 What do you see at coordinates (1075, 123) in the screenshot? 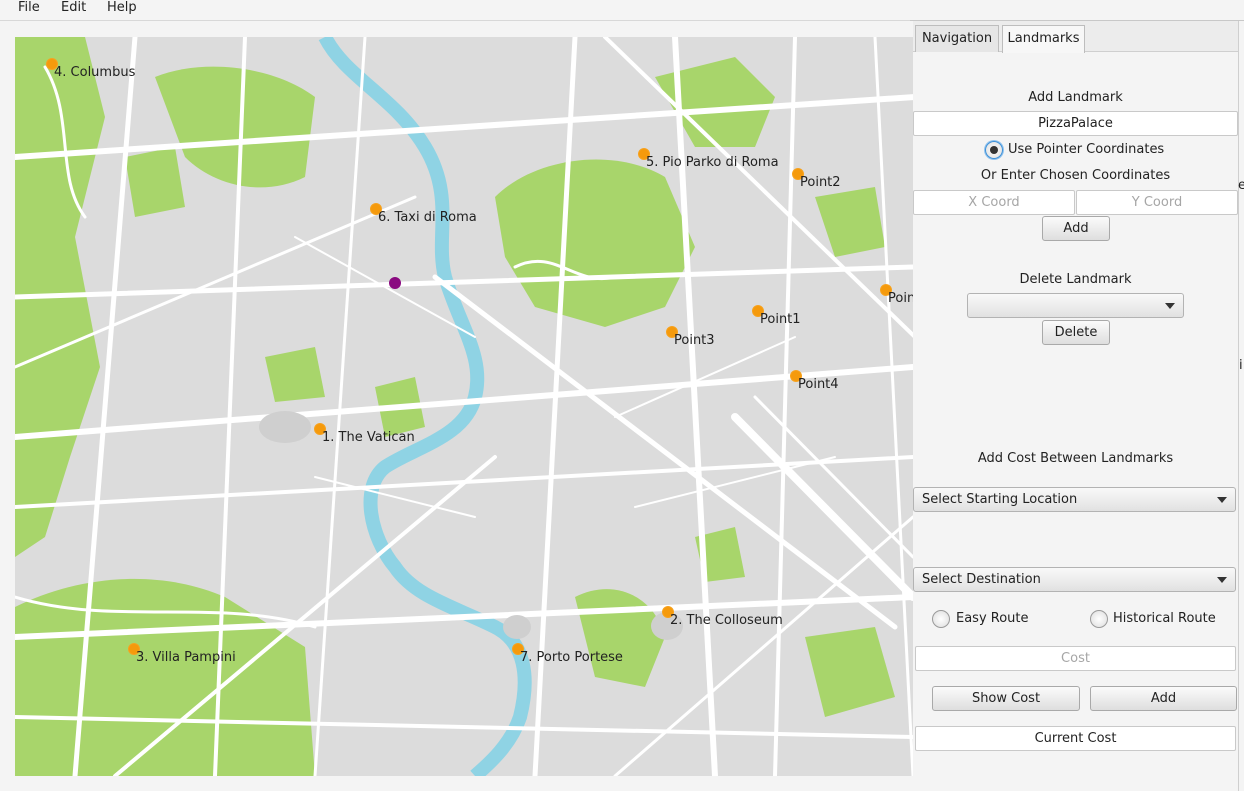
I see `landmark-name-field` at bounding box center [1075, 123].